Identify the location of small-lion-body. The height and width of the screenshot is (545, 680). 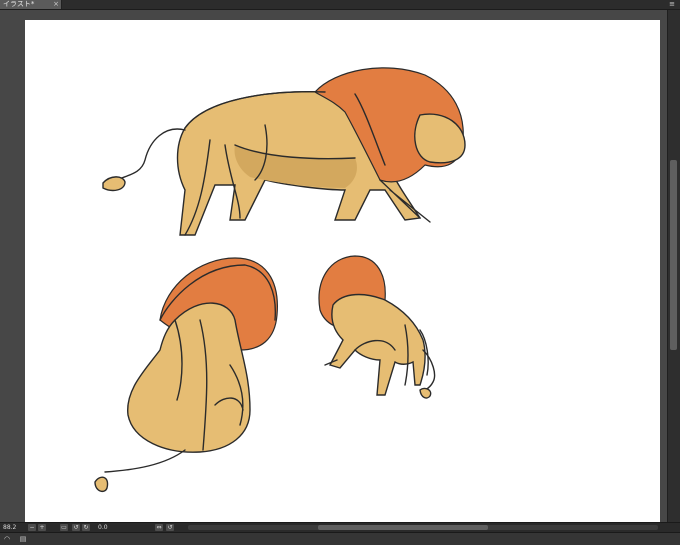
(377, 344).